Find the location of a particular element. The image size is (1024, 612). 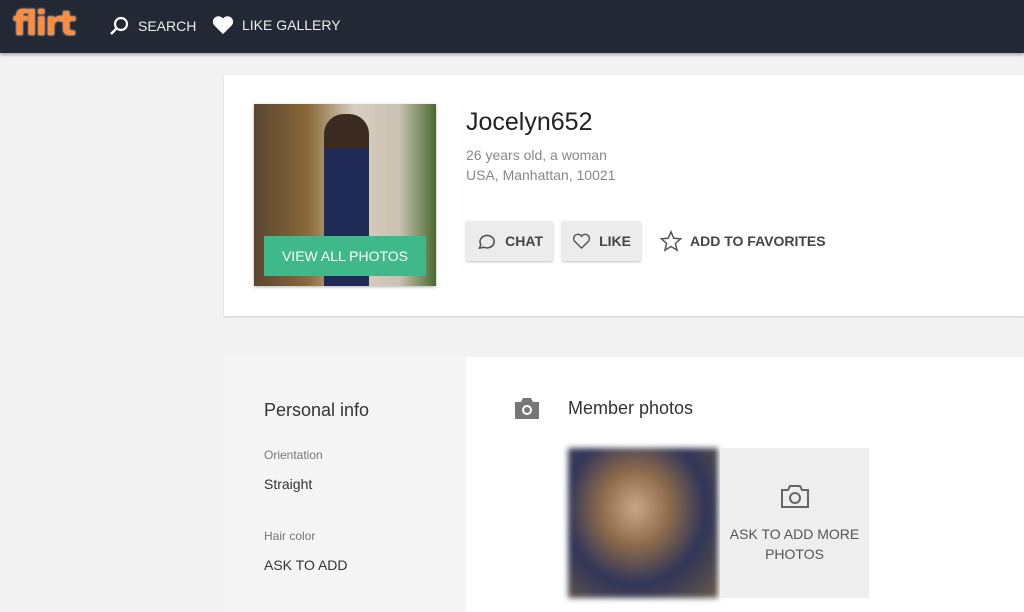

like-button: LIKE is located at coordinates (601, 241).